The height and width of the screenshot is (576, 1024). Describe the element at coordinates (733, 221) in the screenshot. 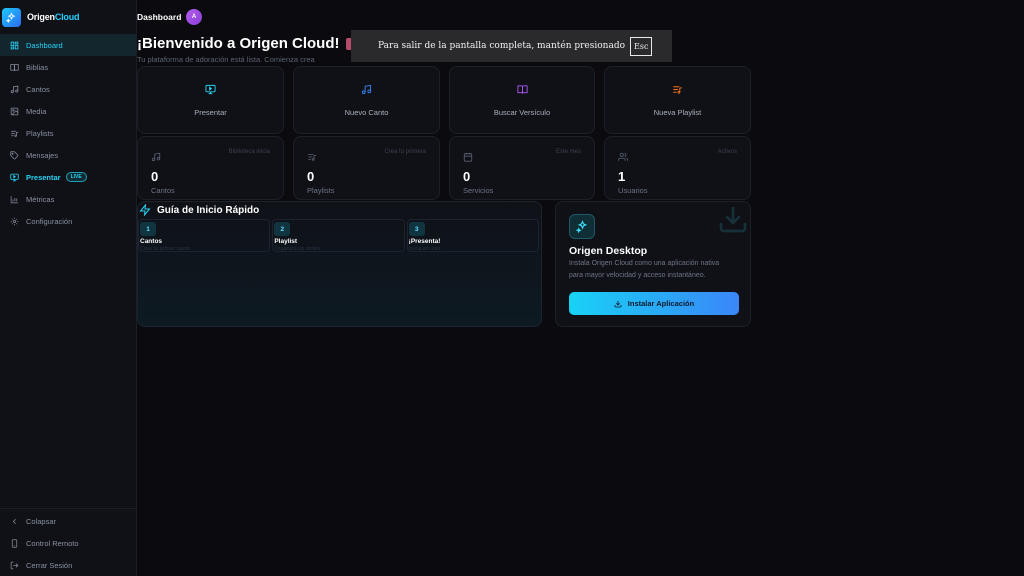

I see `download-watermark-icon` at that location.